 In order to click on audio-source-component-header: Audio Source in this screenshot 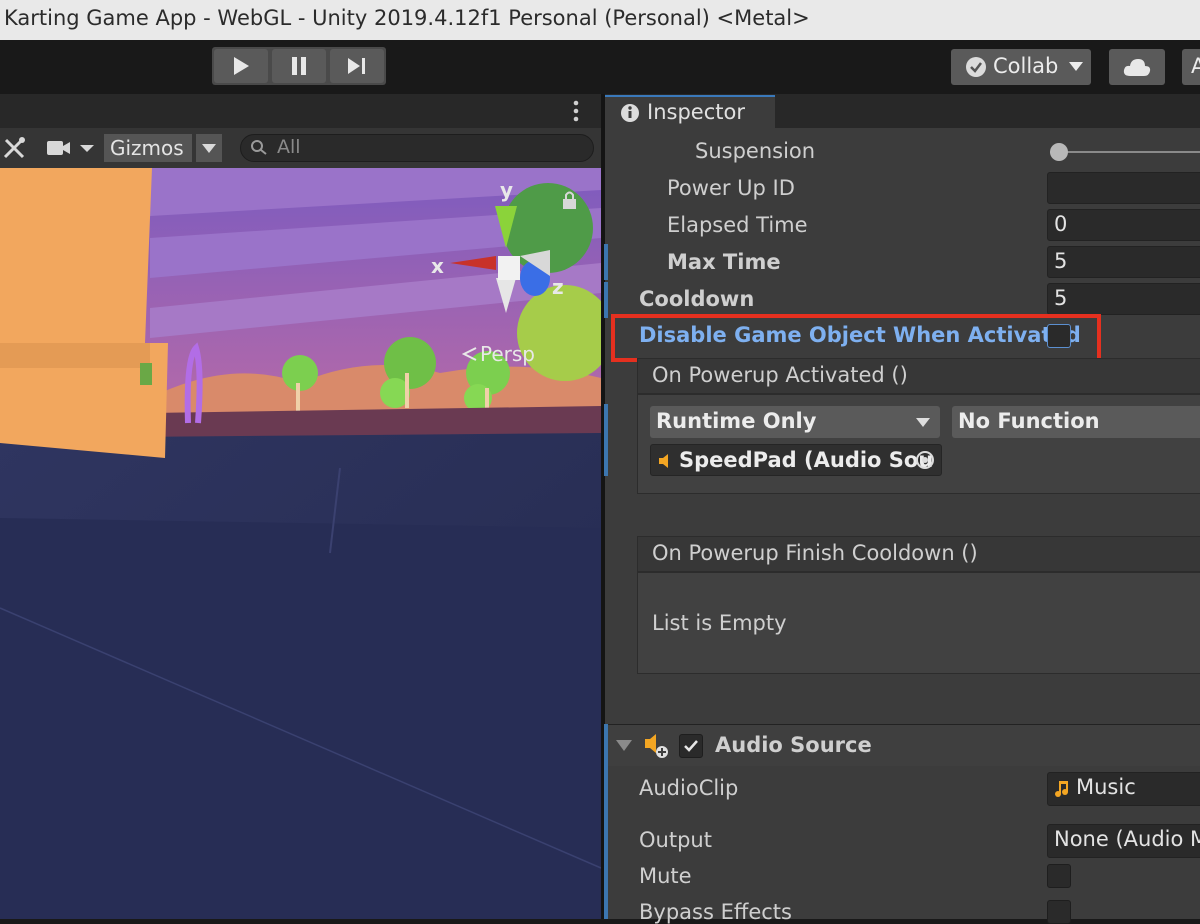, I will do `click(902, 745)`.